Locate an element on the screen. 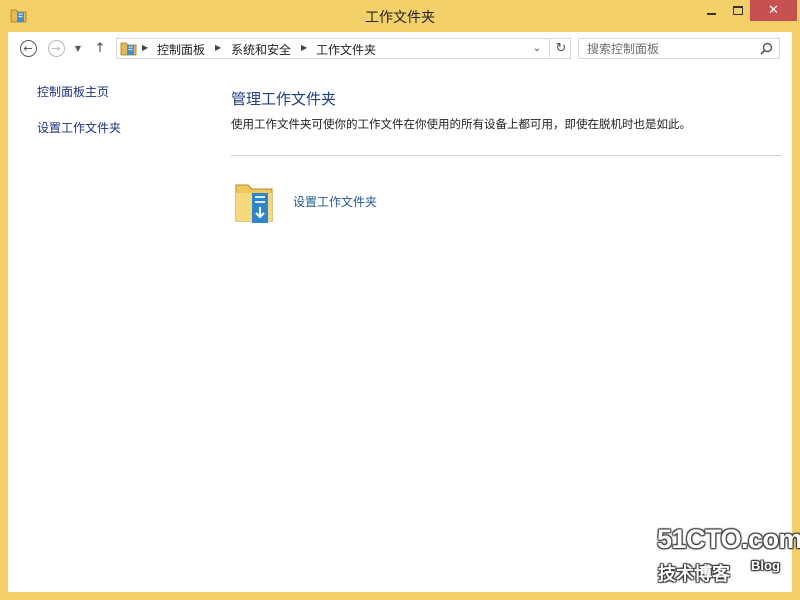 Image resolution: width=800 pixels, height=600 pixels. address-dropdown-icon: ⌄ is located at coordinates (537, 49).